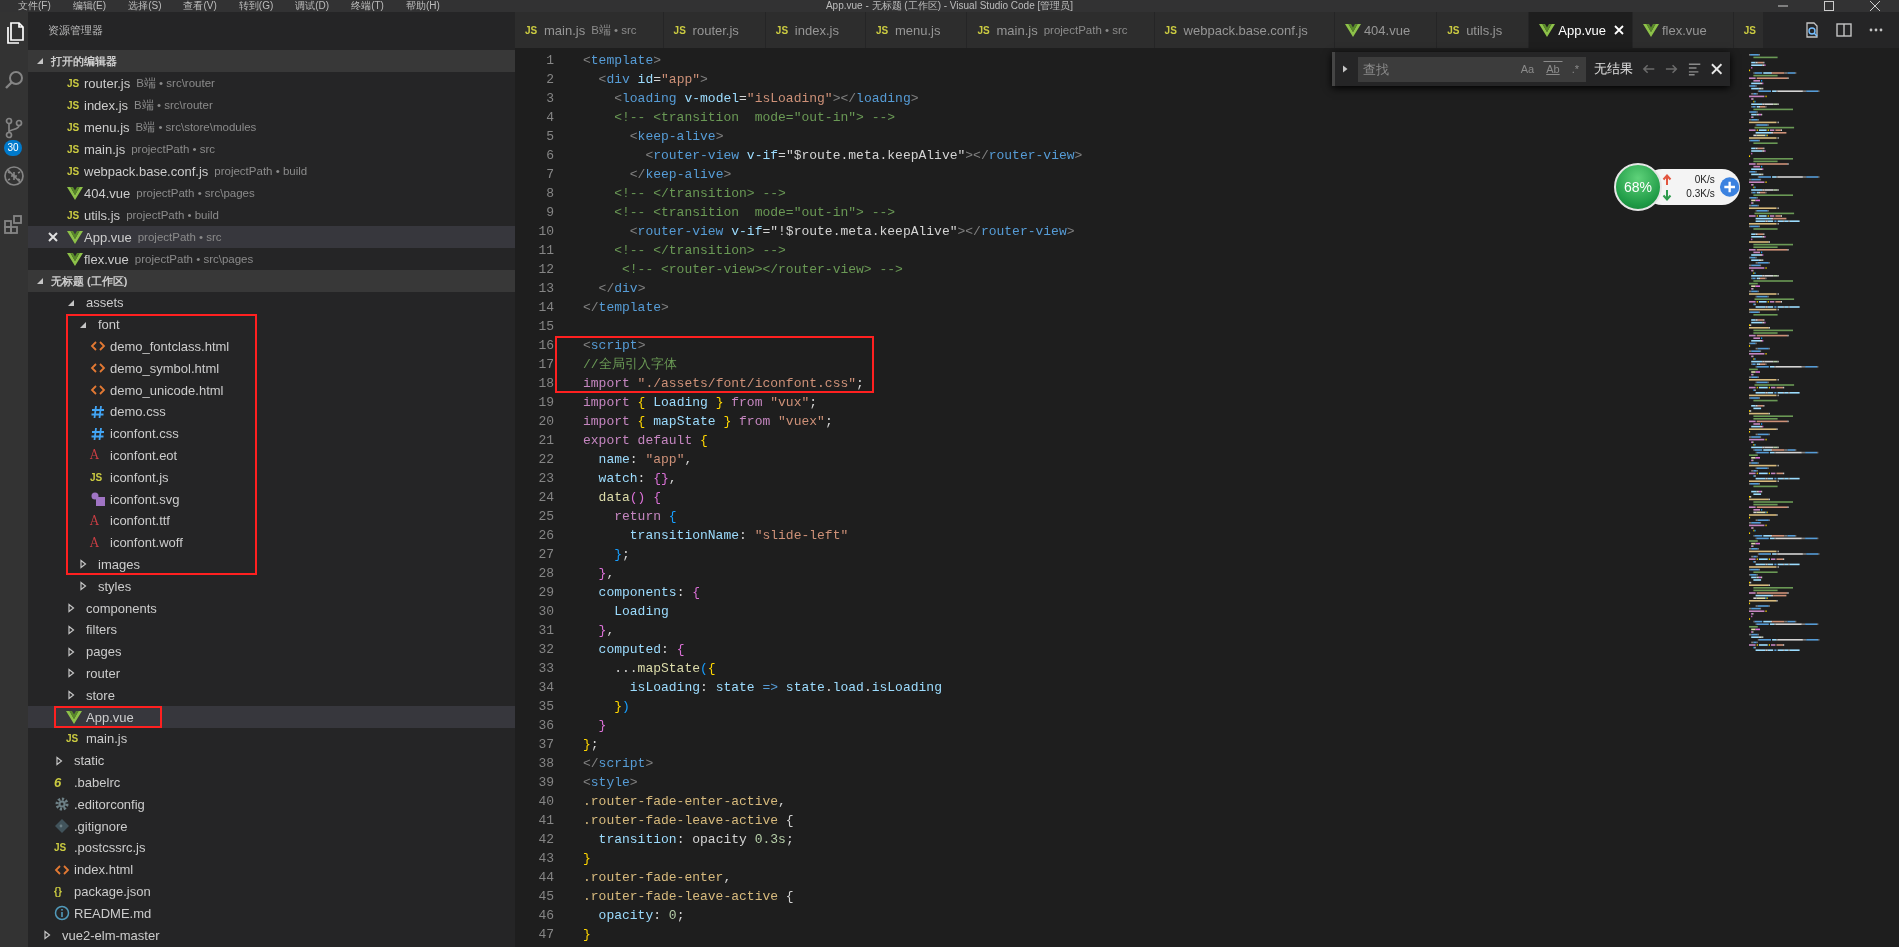 Image resolution: width=1899 pixels, height=947 pixels. Describe the element at coordinates (1829, 6) in the screenshot. I see `maximize-icon` at that location.